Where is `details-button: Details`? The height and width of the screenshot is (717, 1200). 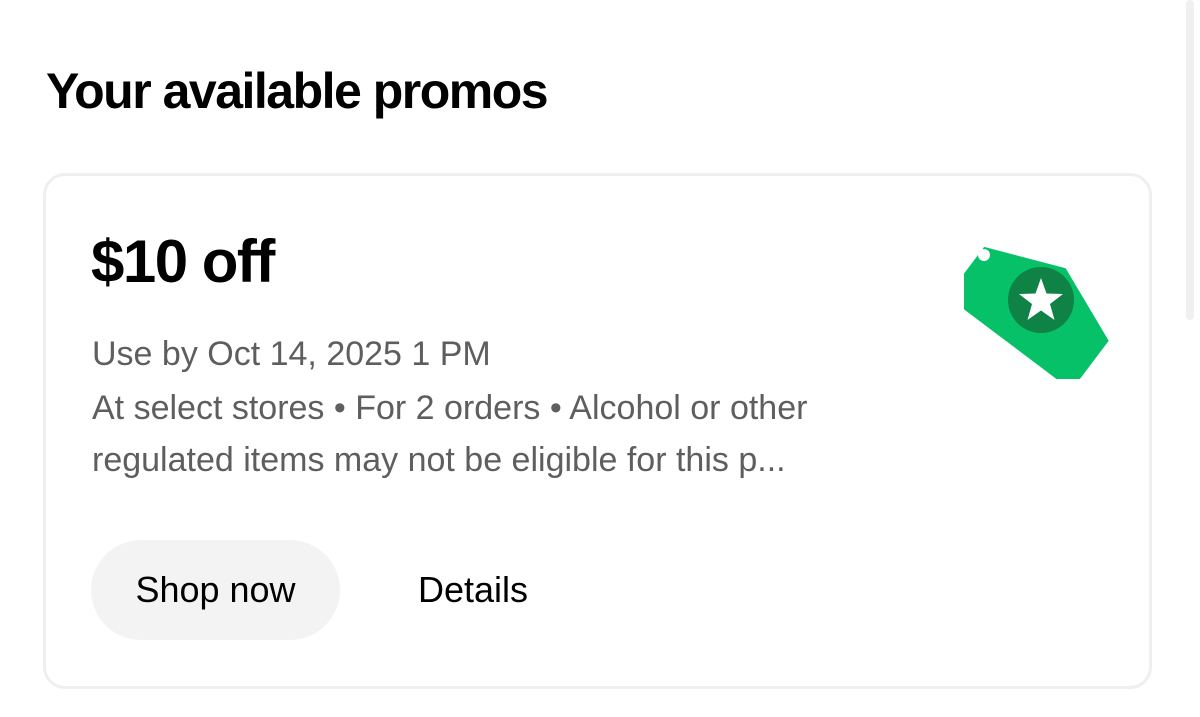 details-button: Details is located at coordinates (473, 590).